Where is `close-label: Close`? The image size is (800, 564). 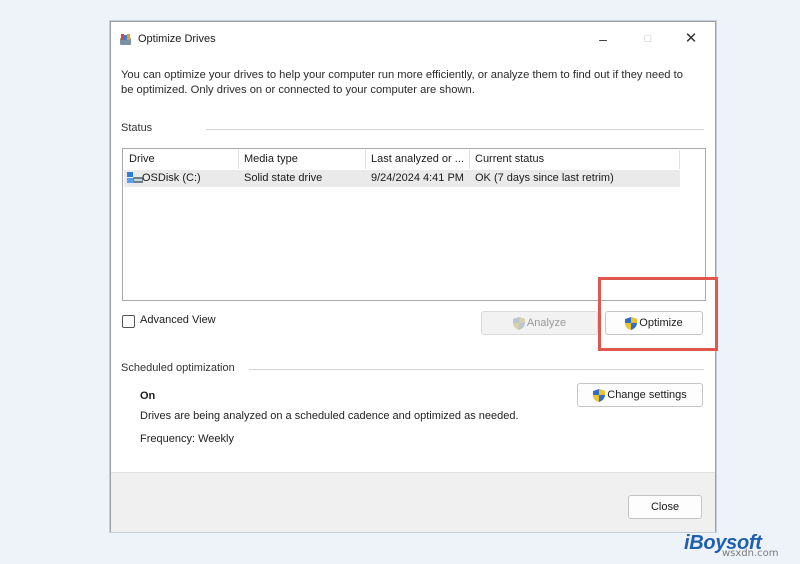
close-label: Close is located at coordinates (665, 507).